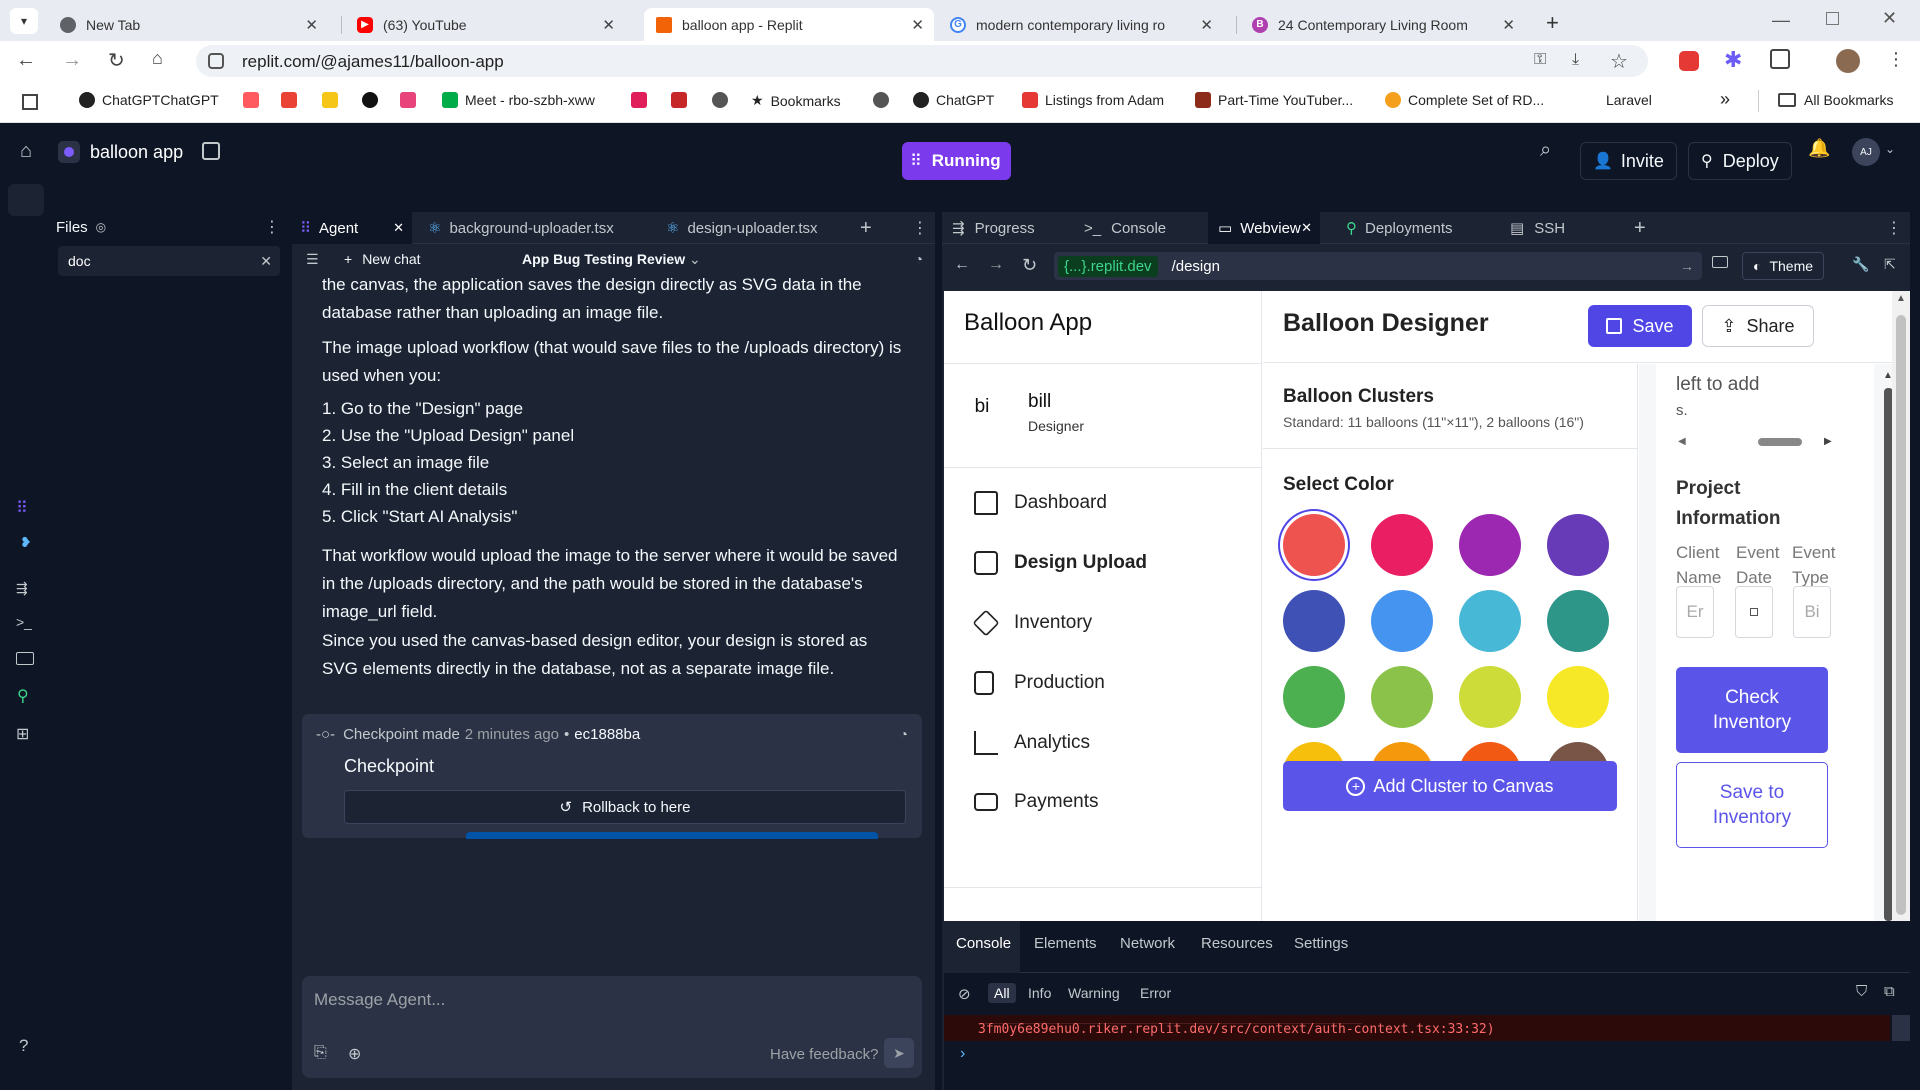 The height and width of the screenshot is (1090, 1920). Describe the element at coordinates (611, 259) in the screenshot. I see `chat-title: App Bug Testing Review ⌄` at that location.